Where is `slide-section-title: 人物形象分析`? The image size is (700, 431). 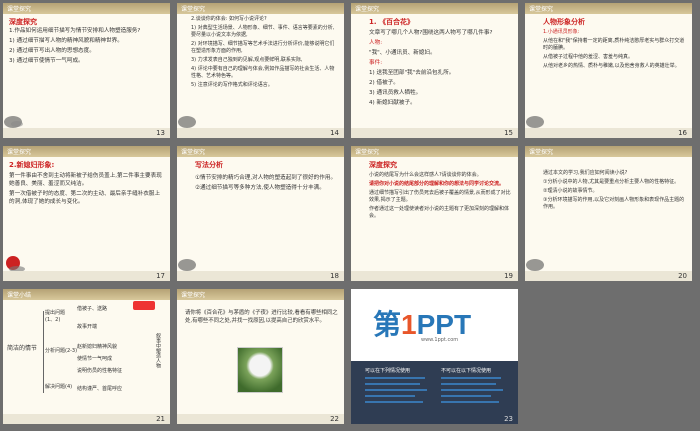
slide-section-title: 人物形象分析 is located at coordinates (564, 22).